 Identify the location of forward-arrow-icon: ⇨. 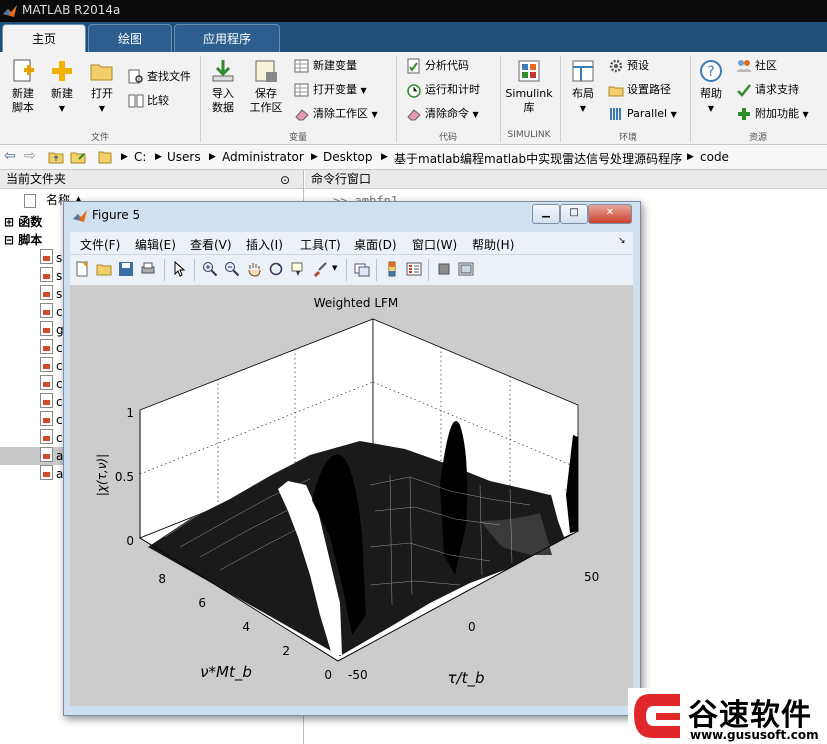
(30, 156).